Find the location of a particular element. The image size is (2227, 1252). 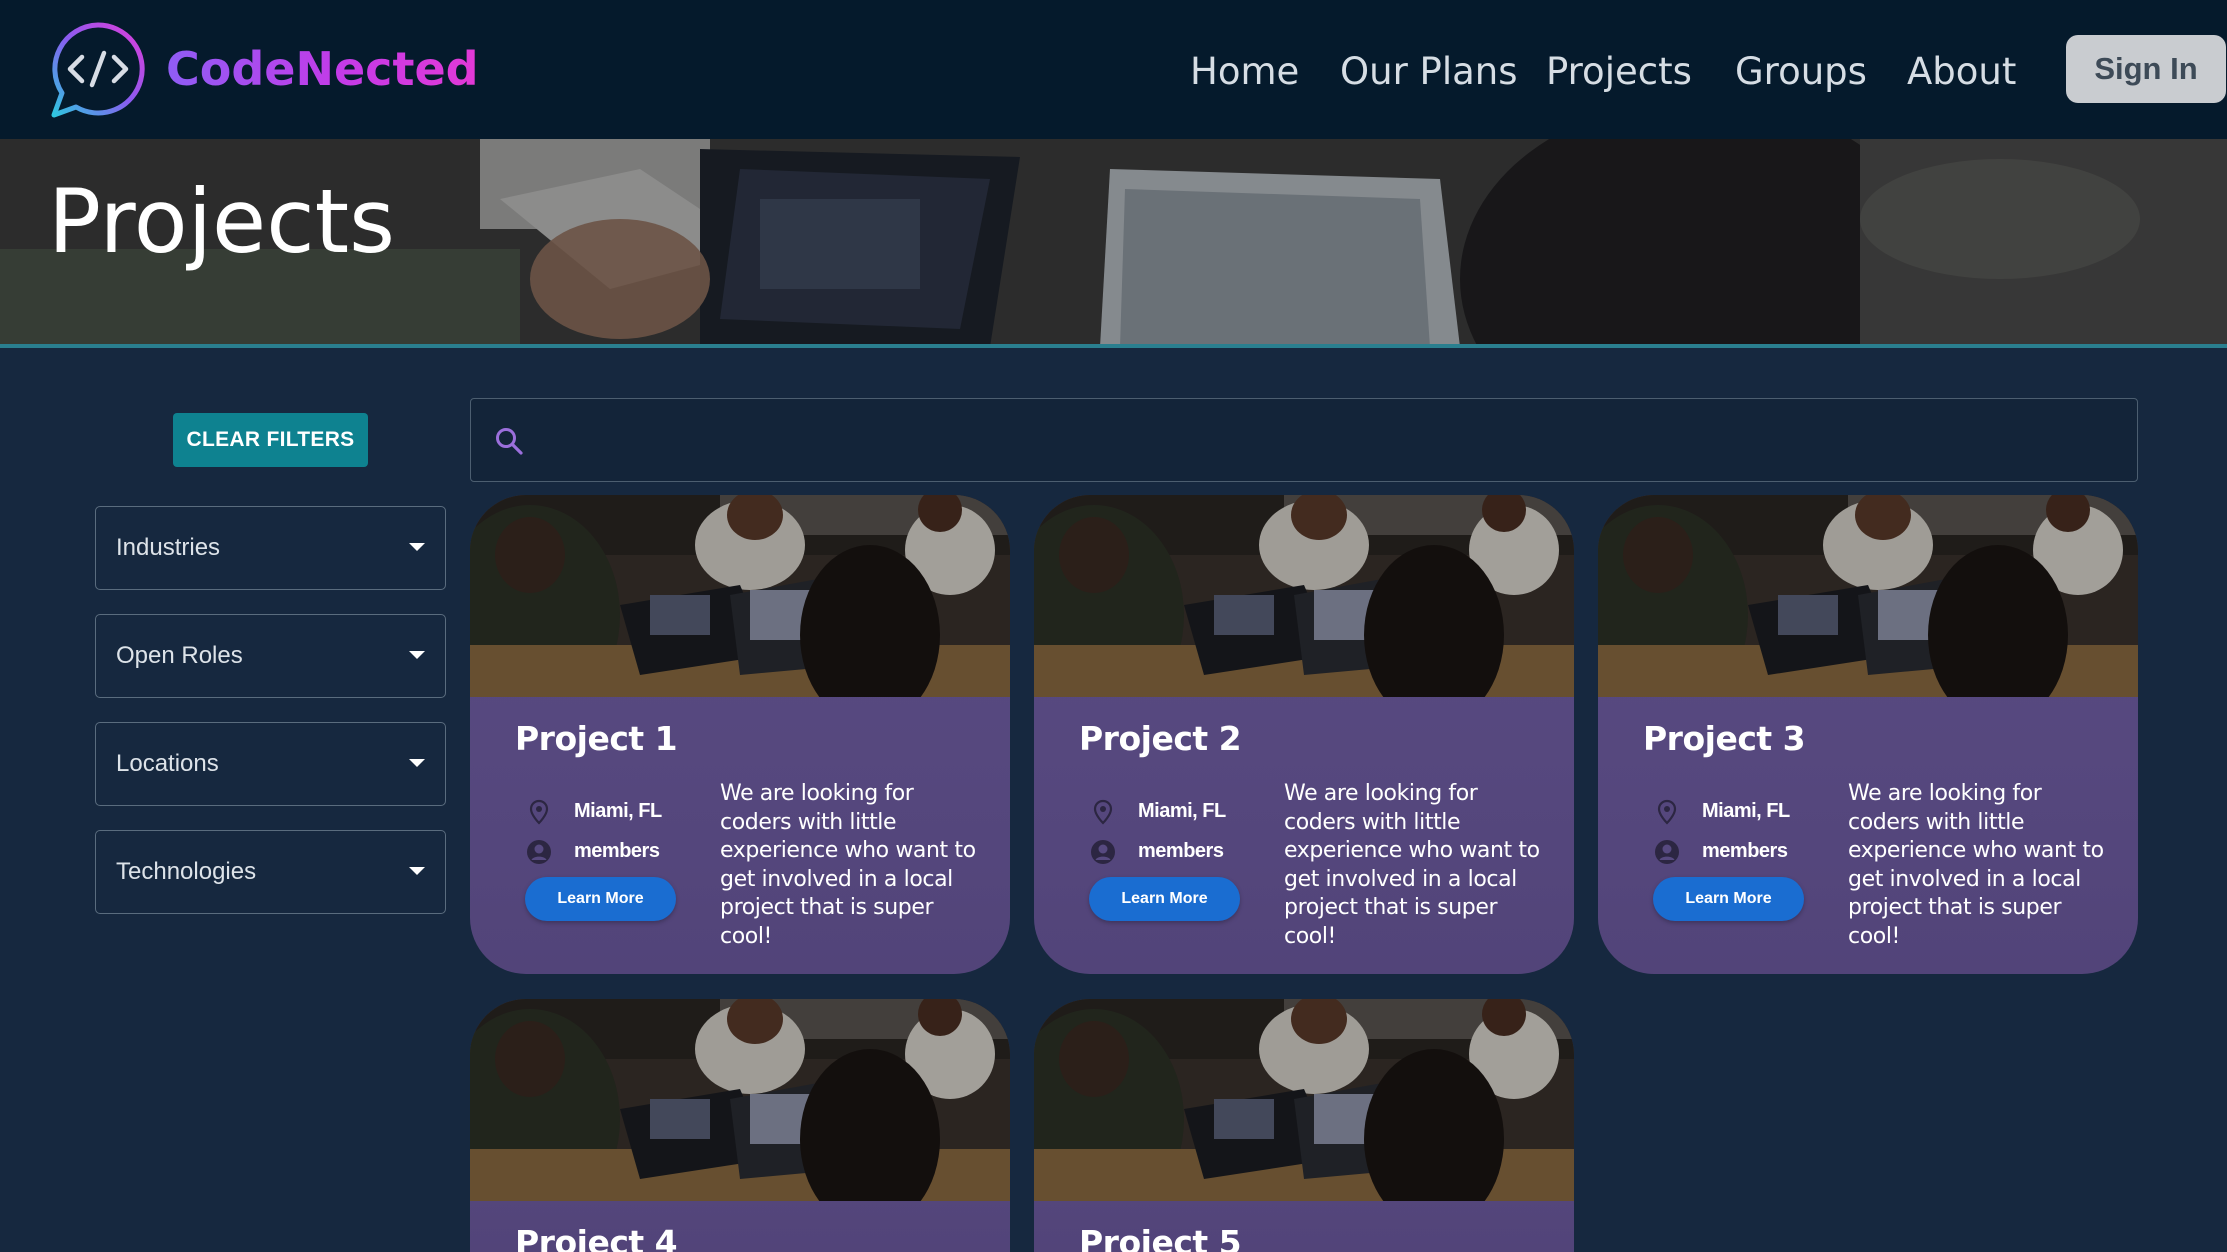

nav-groups: Groups is located at coordinates (1801, 72).